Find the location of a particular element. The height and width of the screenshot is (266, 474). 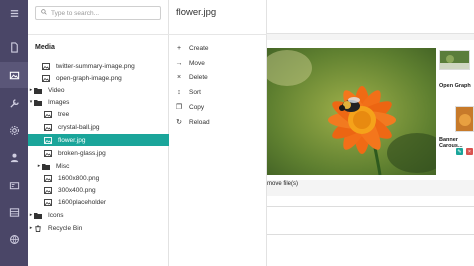

sort-icon: ↕ is located at coordinates (179, 92).